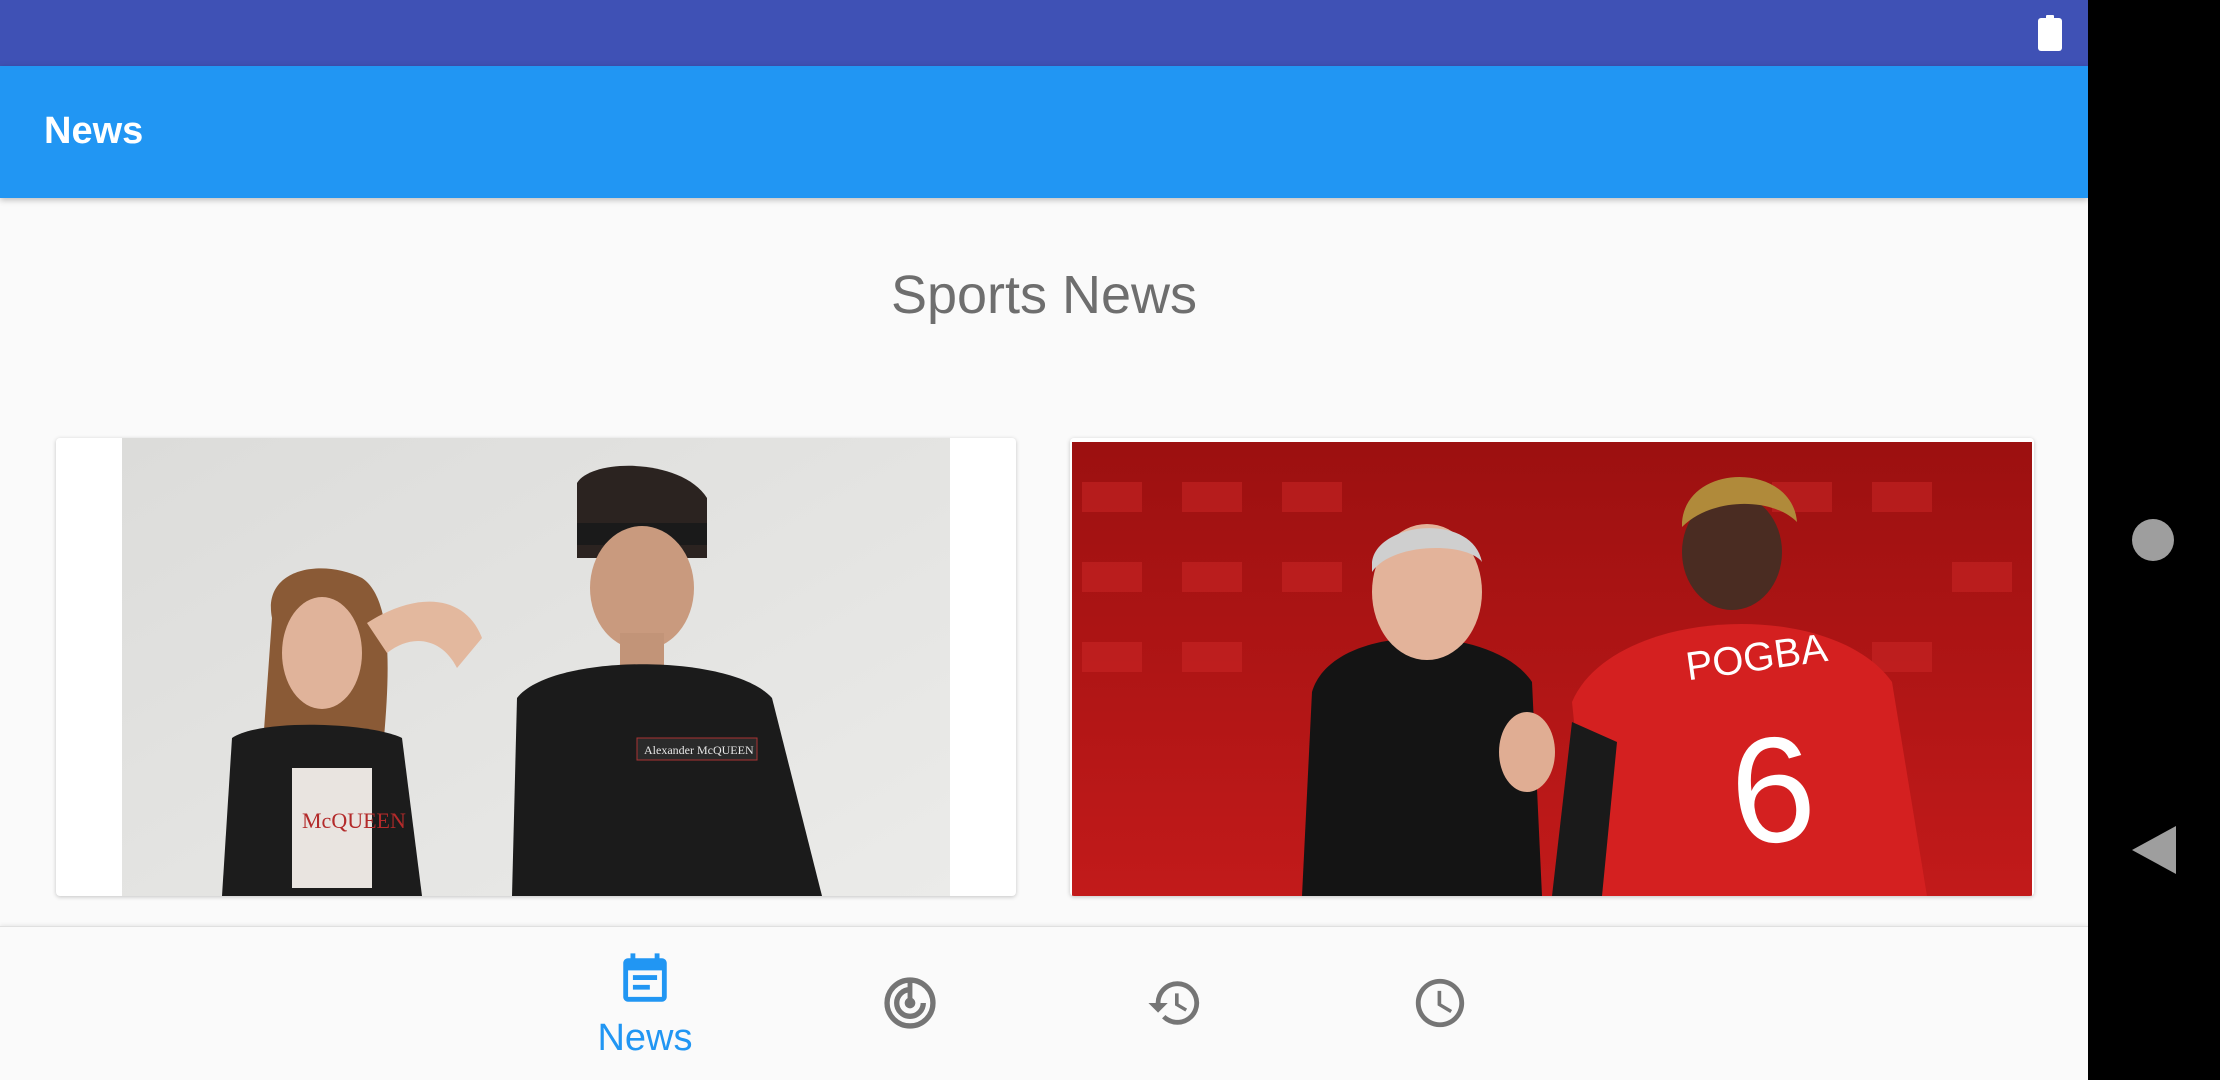 This screenshot has height=1080, width=2220. What do you see at coordinates (94, 131) in the screenshot?
I see `app-title: News` at bounding box center [94, 131].